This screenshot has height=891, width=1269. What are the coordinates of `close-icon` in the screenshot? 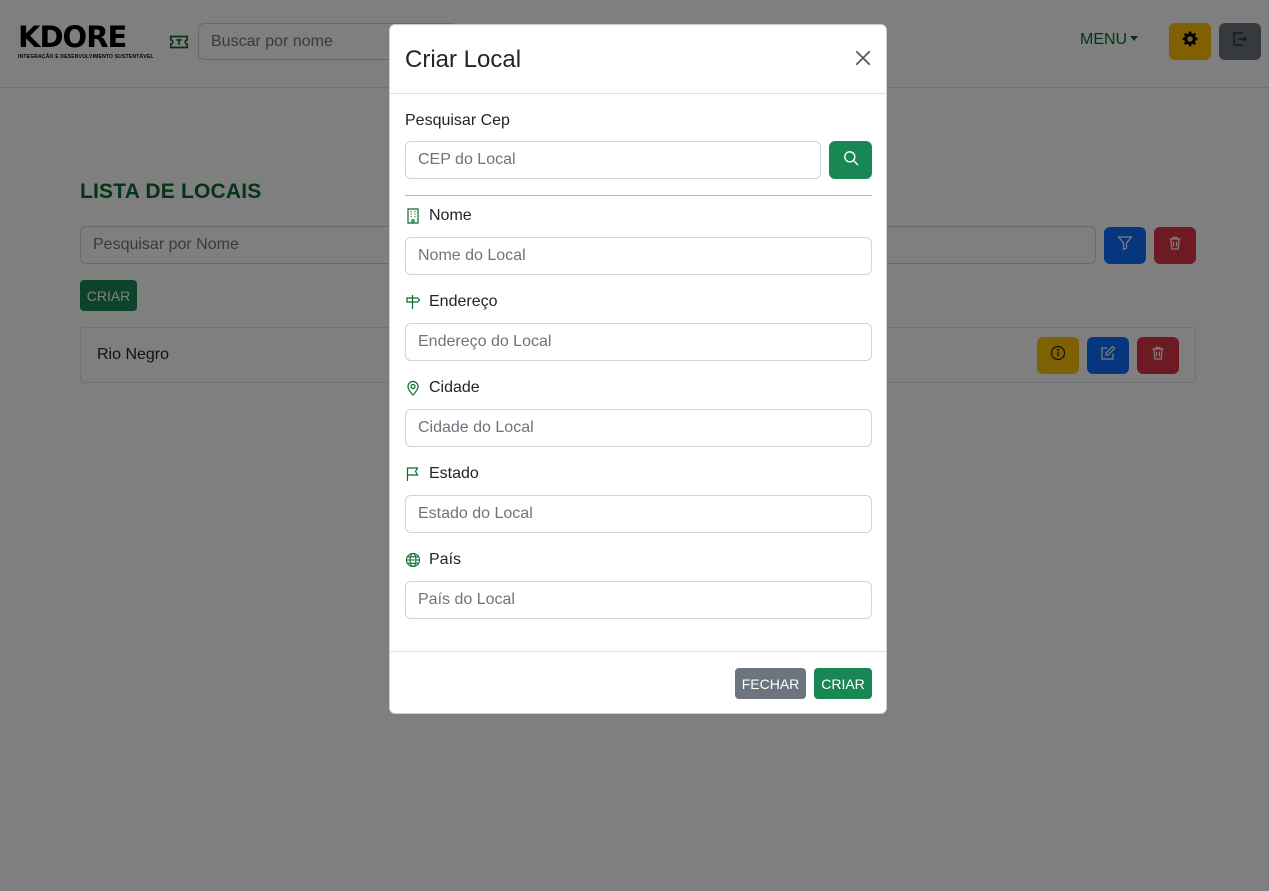 It's located at (863, 60).